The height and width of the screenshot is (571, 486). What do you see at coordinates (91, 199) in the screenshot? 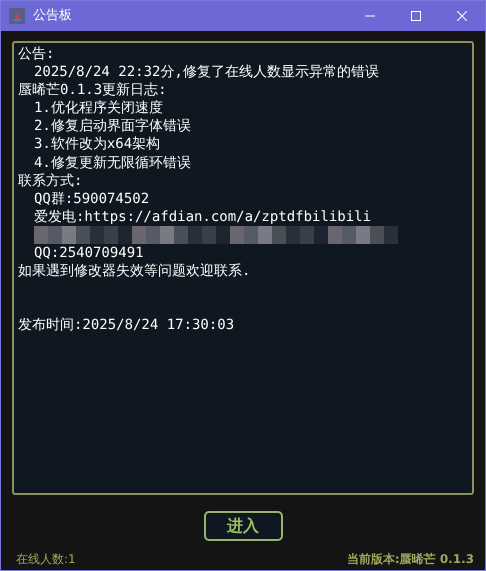
I see `notice-line: QQ群:590074502` at bounding box center [91, 199].